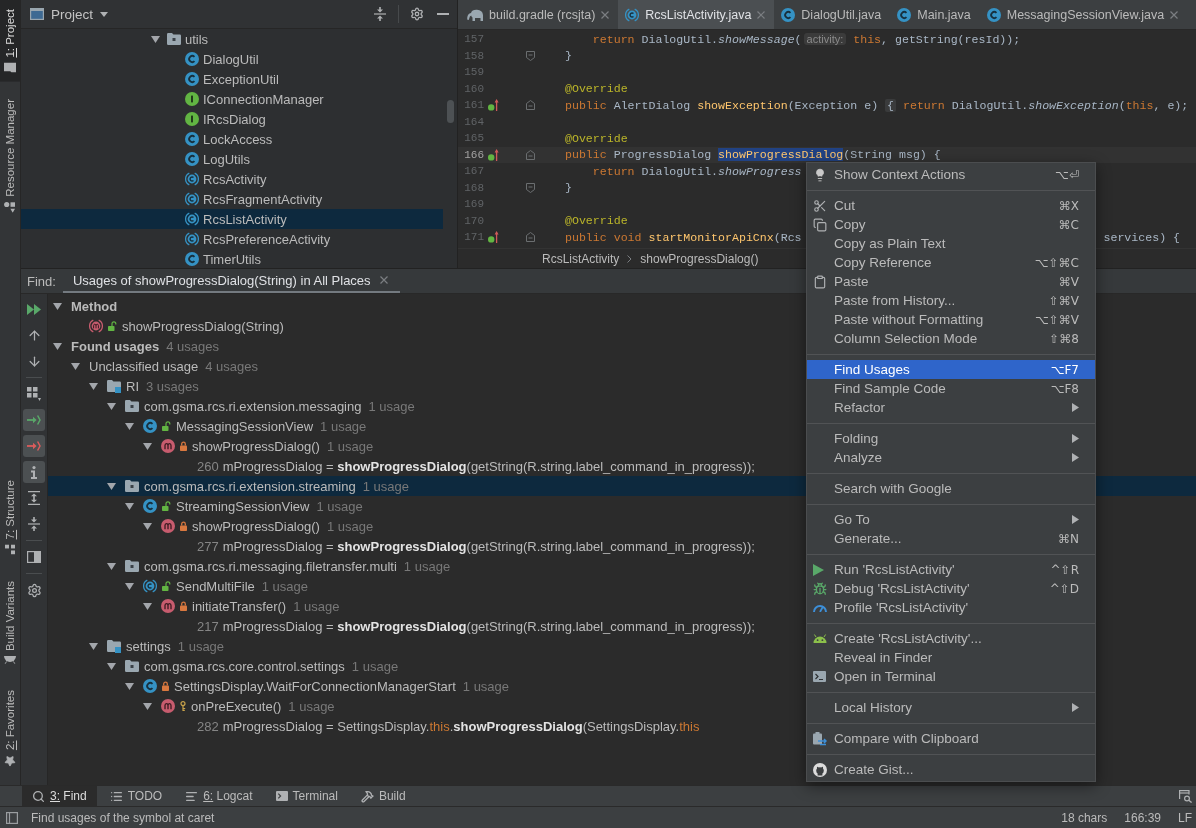  Describe the element at coordinates (951, 438) in the screenshot. I see `menu-item: Folding` at that location.